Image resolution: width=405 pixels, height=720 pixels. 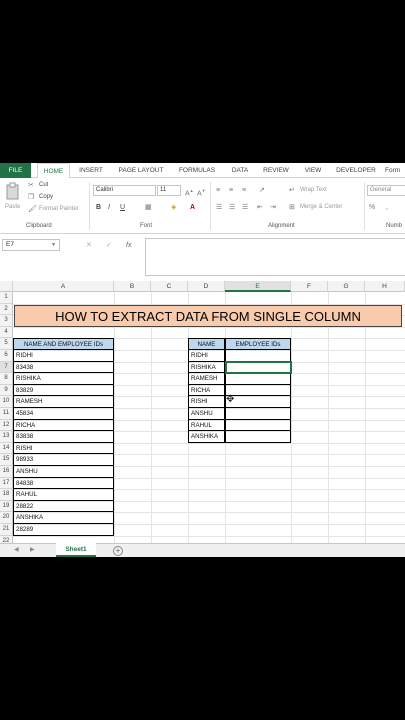 What do you see at coordinates (89, 245) in the screenshot?
I see `cancel-icon: ✕` at bounding box center [89, 245].